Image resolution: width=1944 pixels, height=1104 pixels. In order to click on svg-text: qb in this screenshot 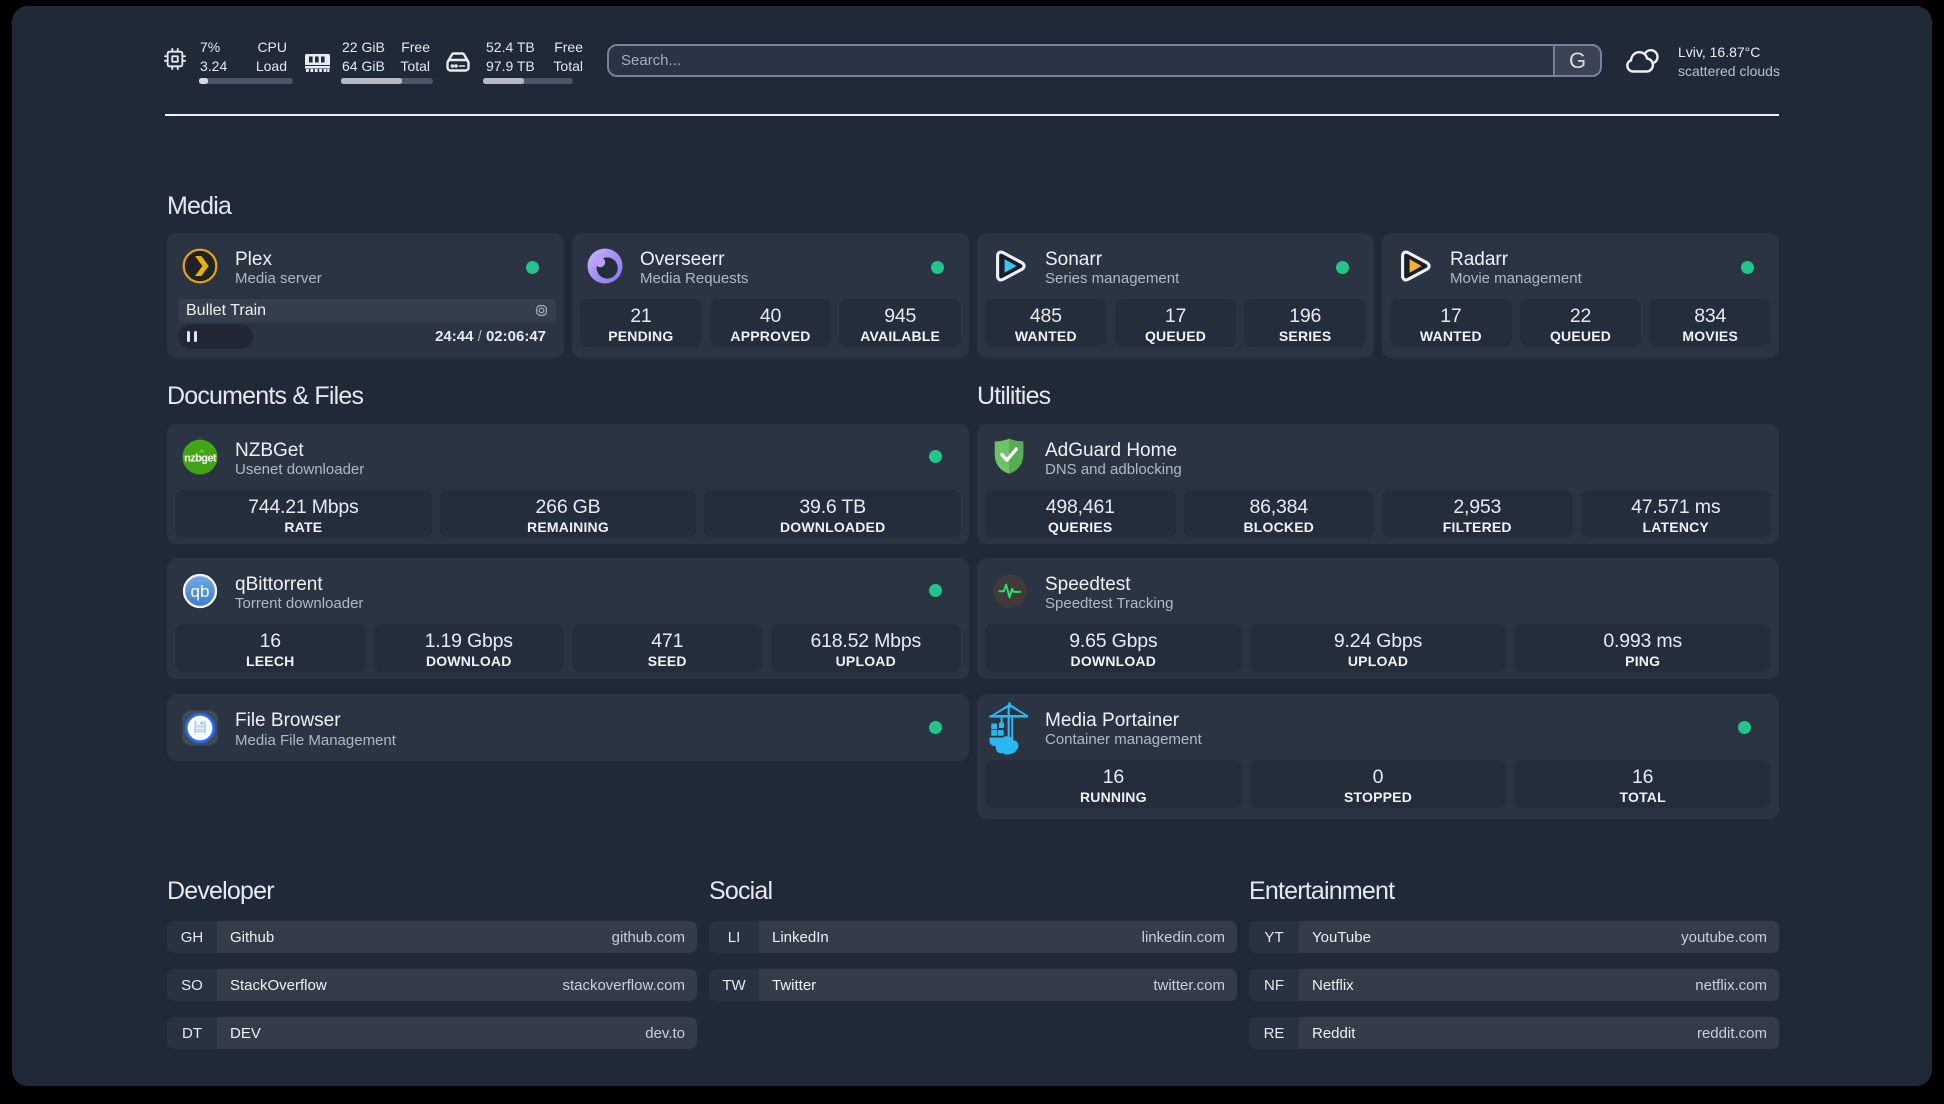, I will do `click(200, 591)`.